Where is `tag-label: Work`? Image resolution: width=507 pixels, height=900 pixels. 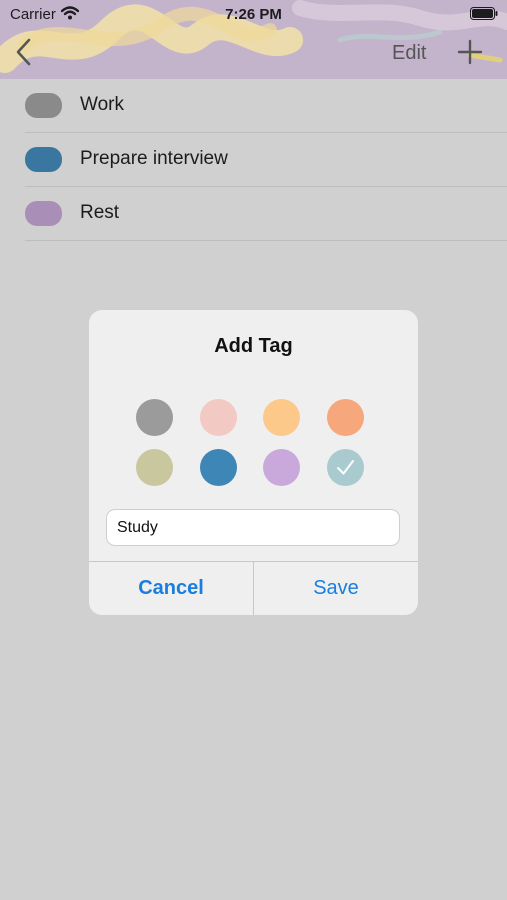
tag-label: Work is located at coordinates (102, 104).